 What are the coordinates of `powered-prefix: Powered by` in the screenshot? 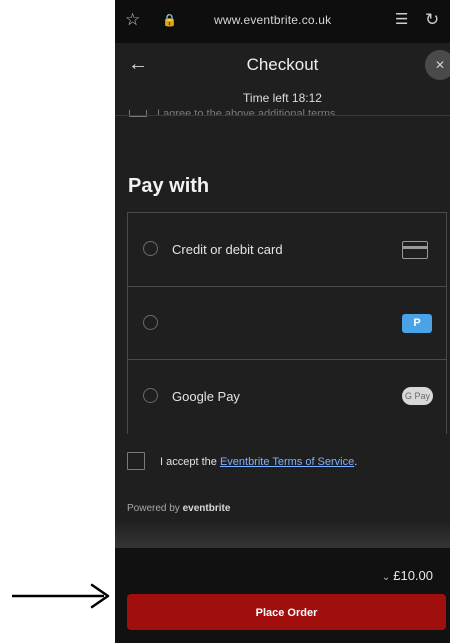 It's located at (155, 508).